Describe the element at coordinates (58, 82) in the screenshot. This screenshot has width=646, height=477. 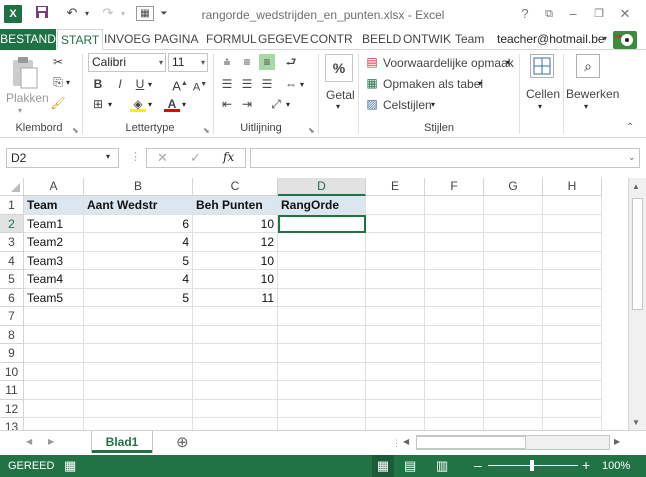
I see `copy-icon: ⎘` at that location.